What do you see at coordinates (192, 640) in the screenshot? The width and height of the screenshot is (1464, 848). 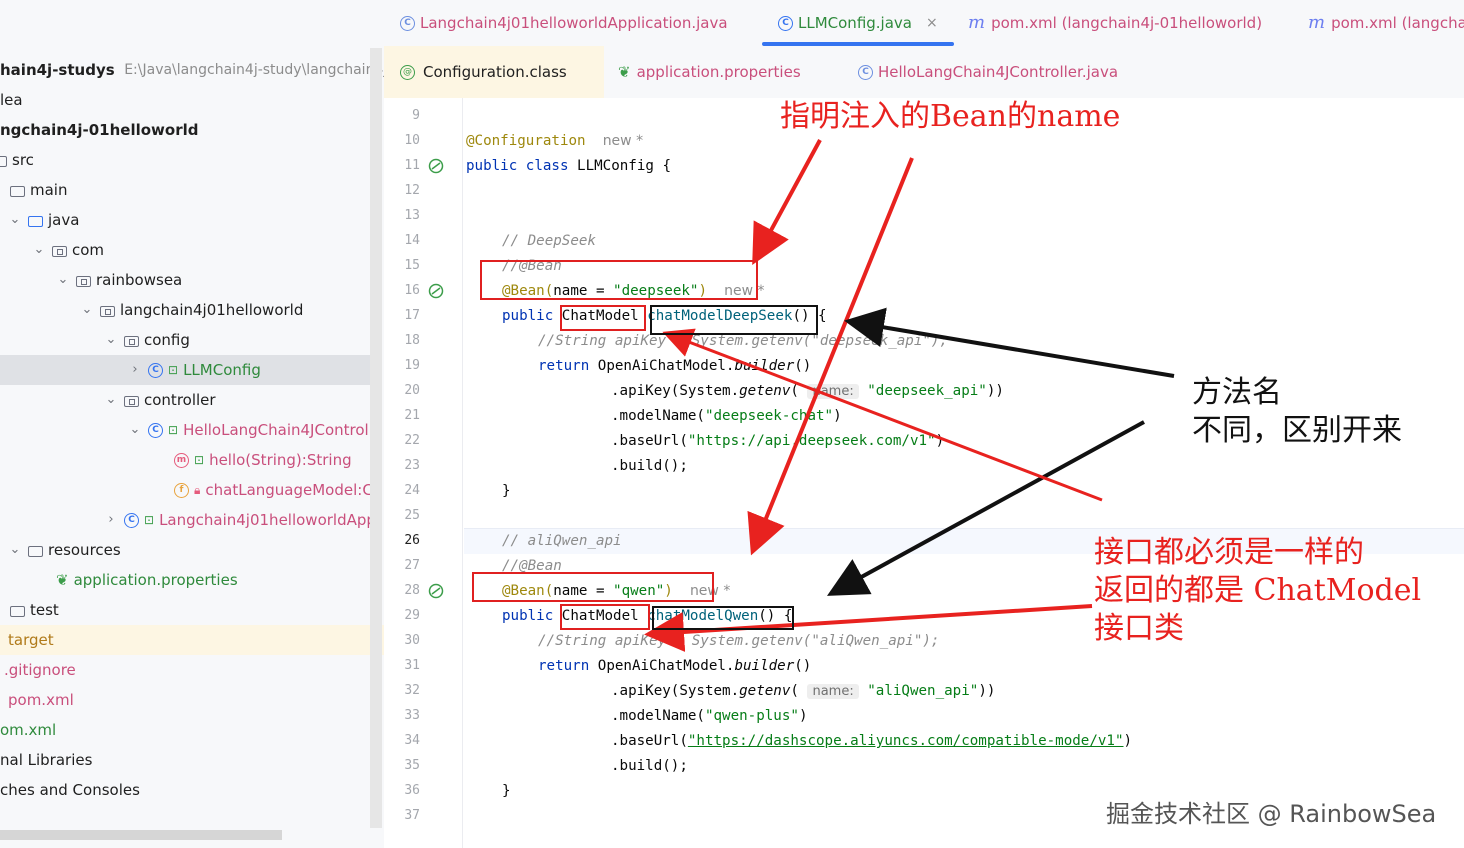 I see `tree-row-target: target` at bounding box center [192, 640].